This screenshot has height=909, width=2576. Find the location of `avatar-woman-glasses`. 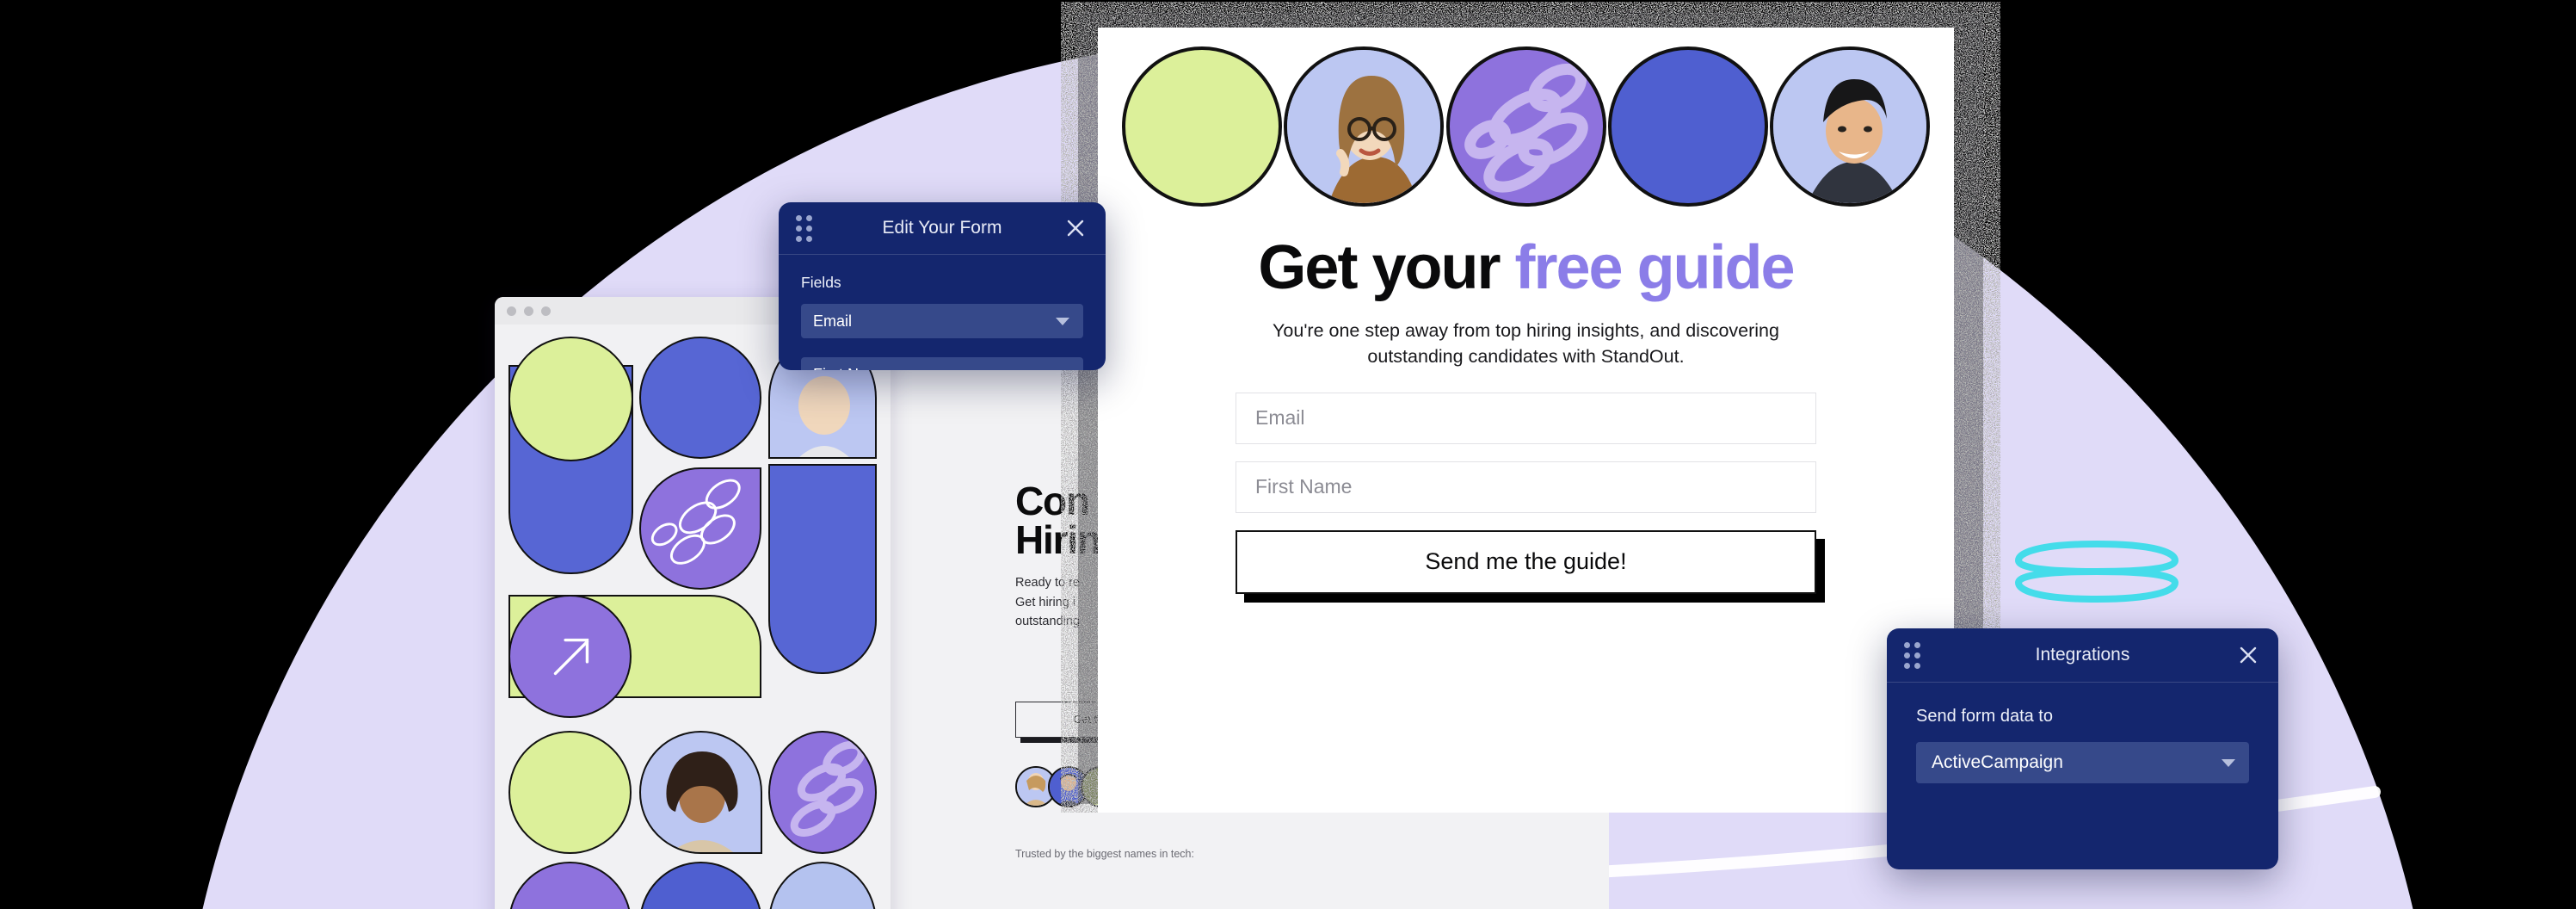

avatar-woman-glasses is located at coordinates (1364, 127).